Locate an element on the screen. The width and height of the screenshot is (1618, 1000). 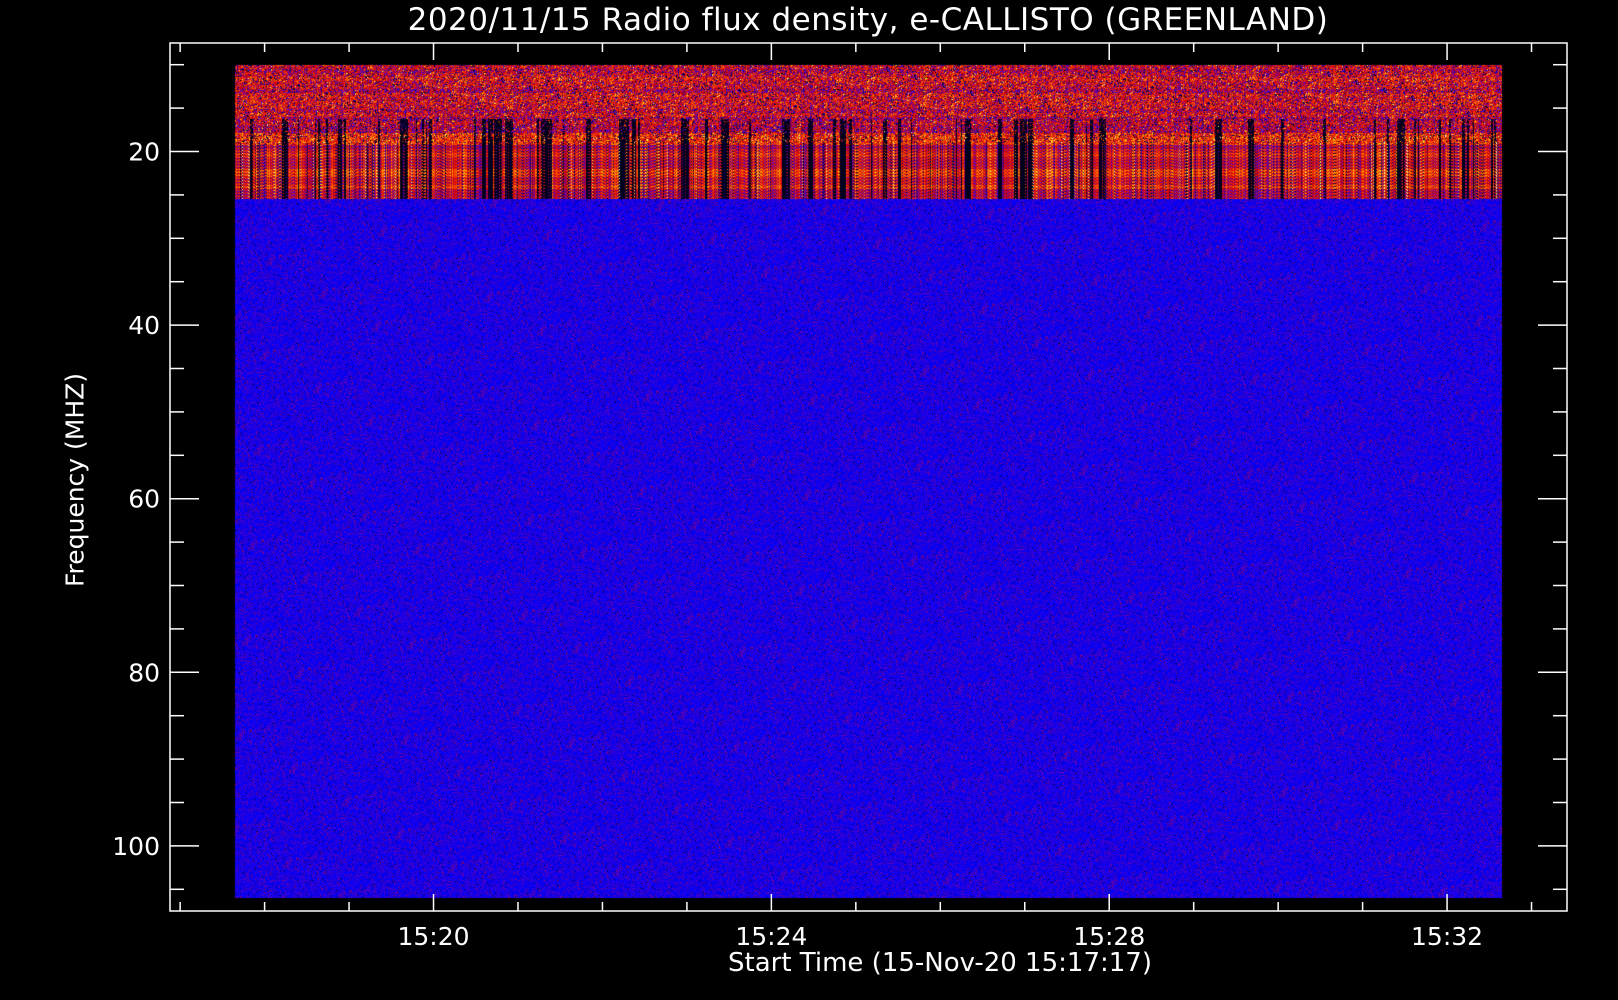
x-tick-label: 15:20 is located at coordinates (433, 936).